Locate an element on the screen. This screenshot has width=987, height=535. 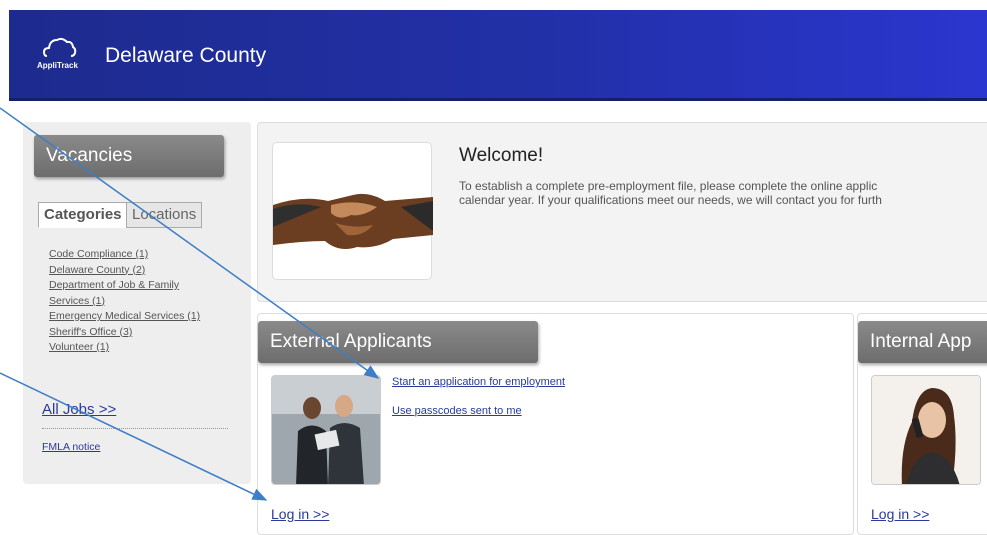
all-jobs-link: All Jobs >> is located at coordinates (79, 409).